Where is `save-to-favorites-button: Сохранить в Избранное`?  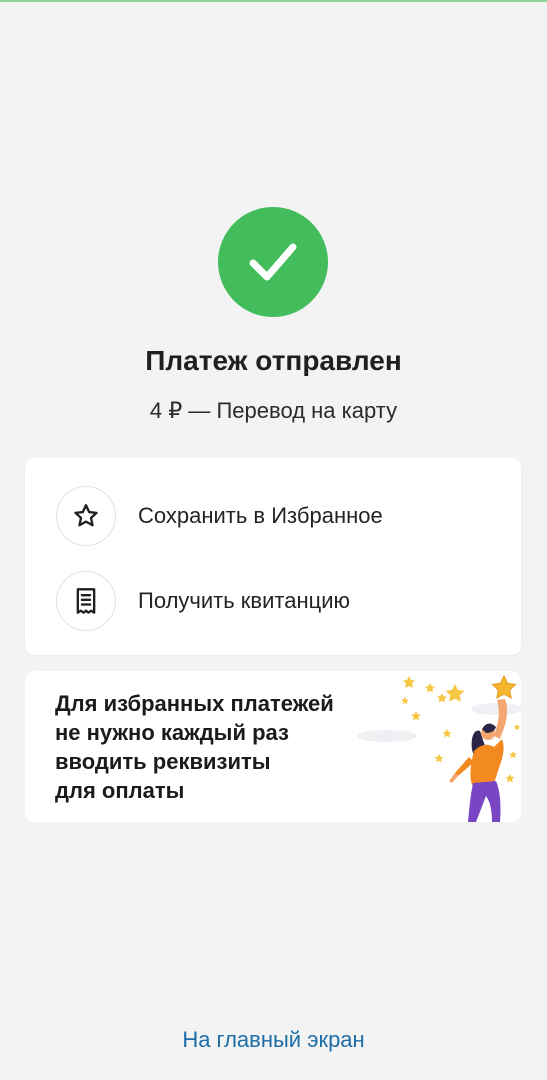 save-to-favorites-button: Сохранить в Избранное is located at coordinates (276, 516).